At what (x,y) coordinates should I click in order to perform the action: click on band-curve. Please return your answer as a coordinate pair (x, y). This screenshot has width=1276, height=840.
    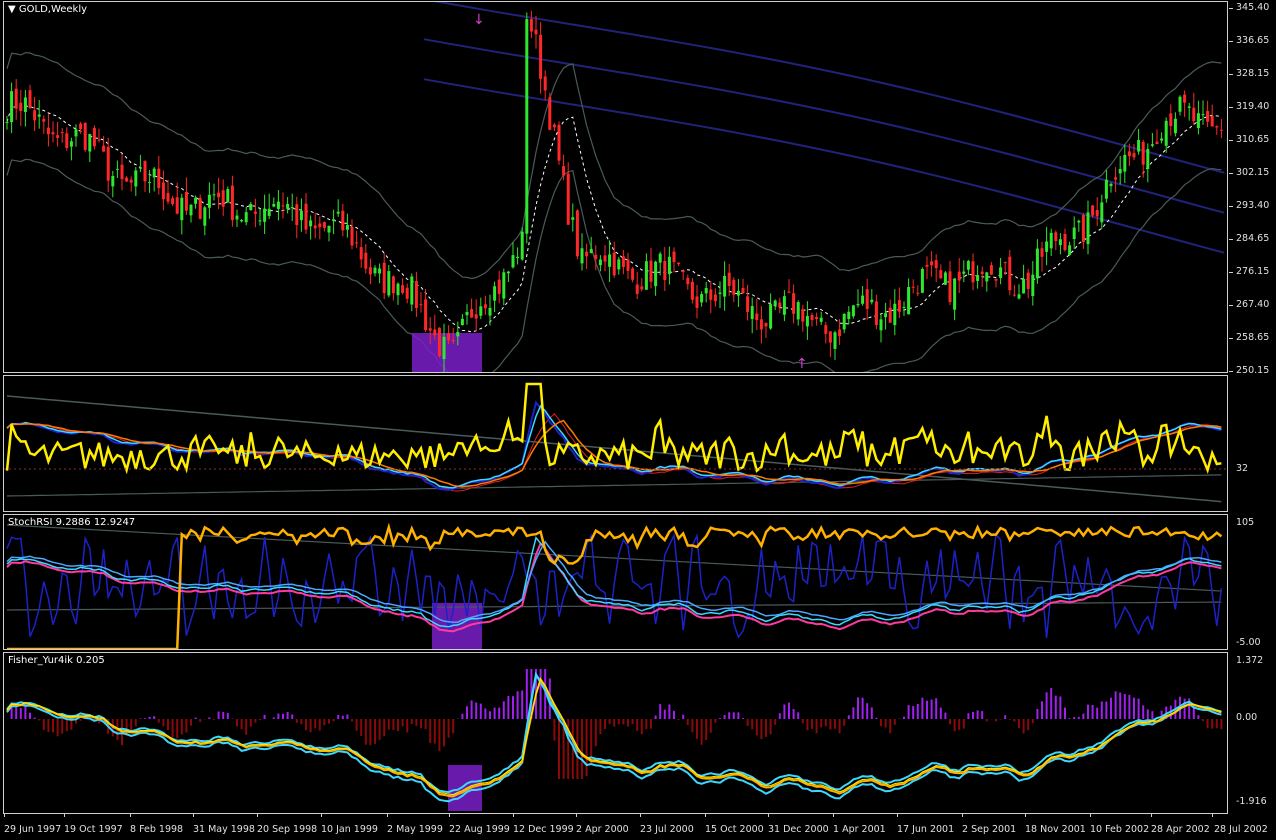
    Looking at the image, I should click on (824, 126).